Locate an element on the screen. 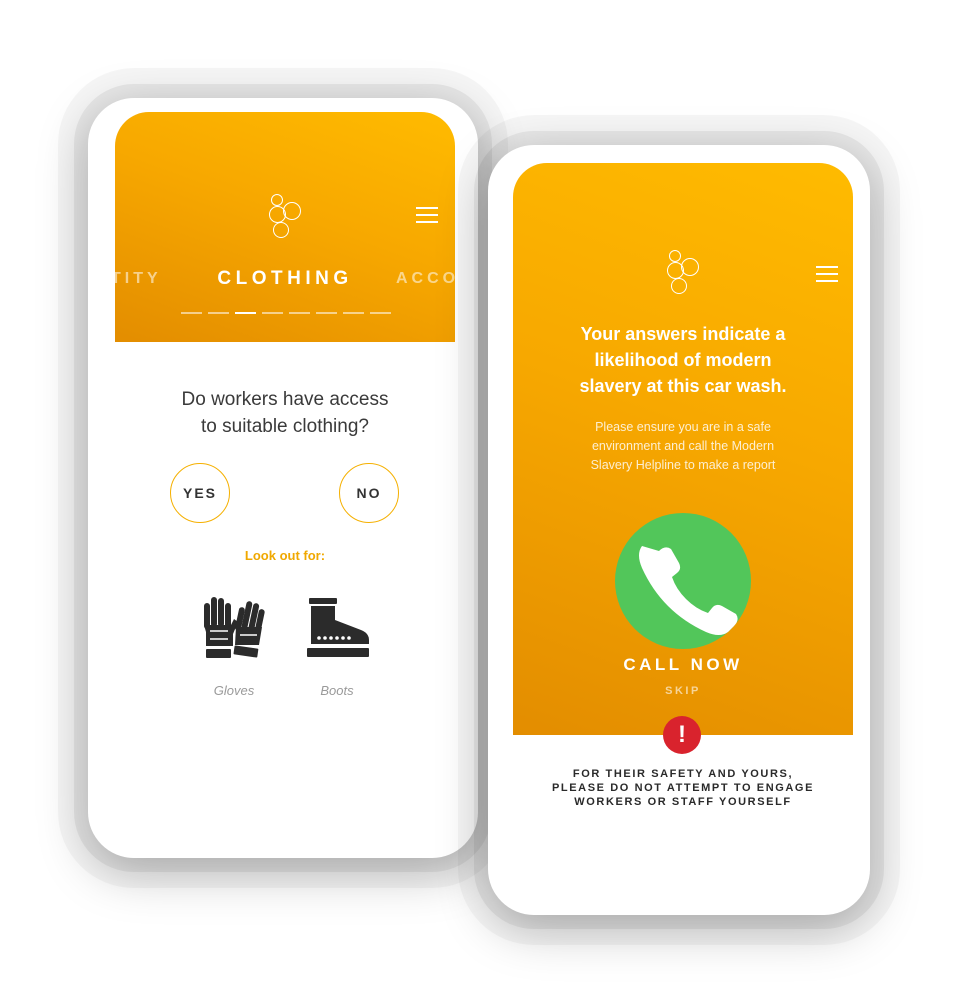 Image resolution: width=968 pixels, height=1004 pixels. tab-next-category: ACCO is located at coordinates (425, 279).